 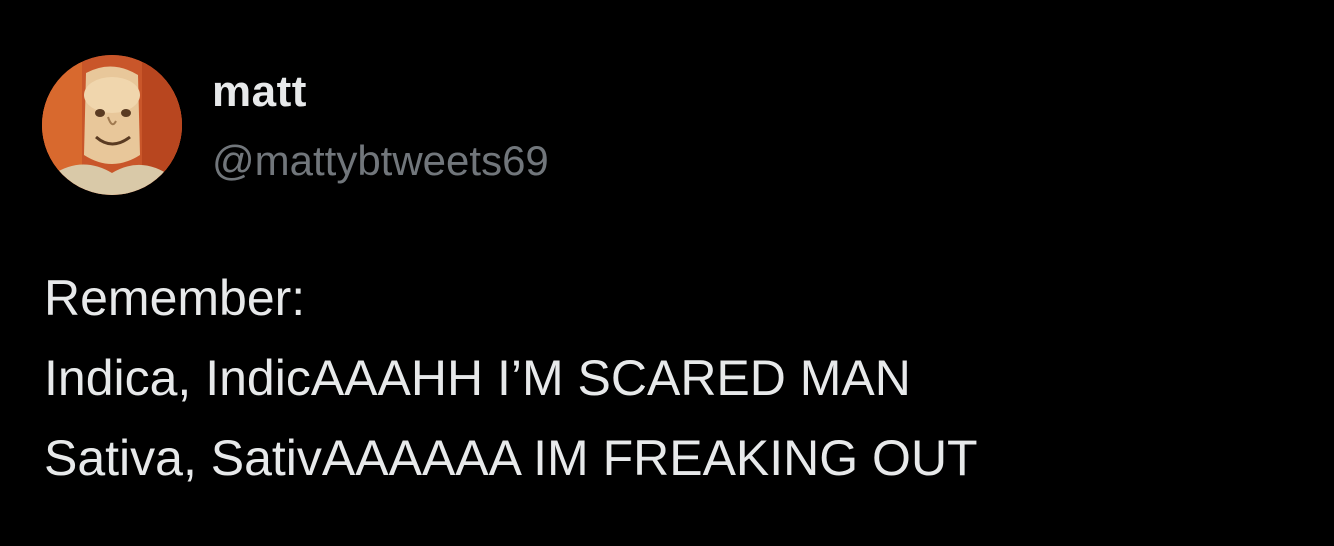 I want to click on cartoon-face-icon, so click(x=112, y=125).